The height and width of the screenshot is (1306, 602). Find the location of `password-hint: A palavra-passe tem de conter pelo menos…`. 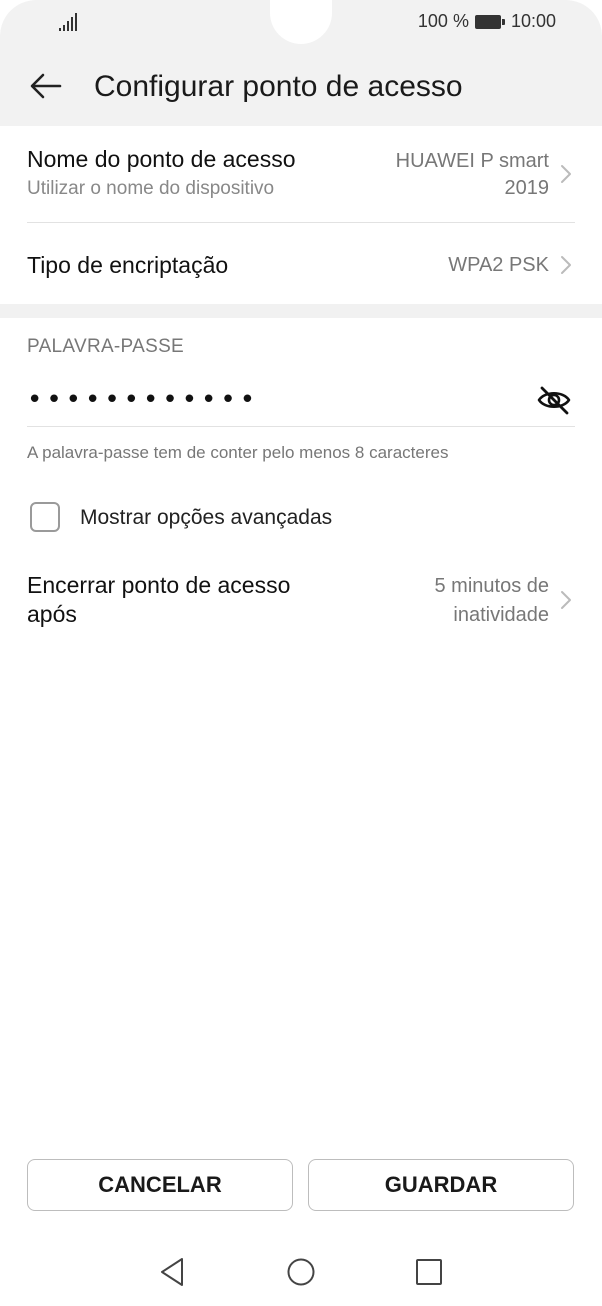

password-hint: A palavra-passe tem de conter pelo menos… is located at coordinates (238, 452).